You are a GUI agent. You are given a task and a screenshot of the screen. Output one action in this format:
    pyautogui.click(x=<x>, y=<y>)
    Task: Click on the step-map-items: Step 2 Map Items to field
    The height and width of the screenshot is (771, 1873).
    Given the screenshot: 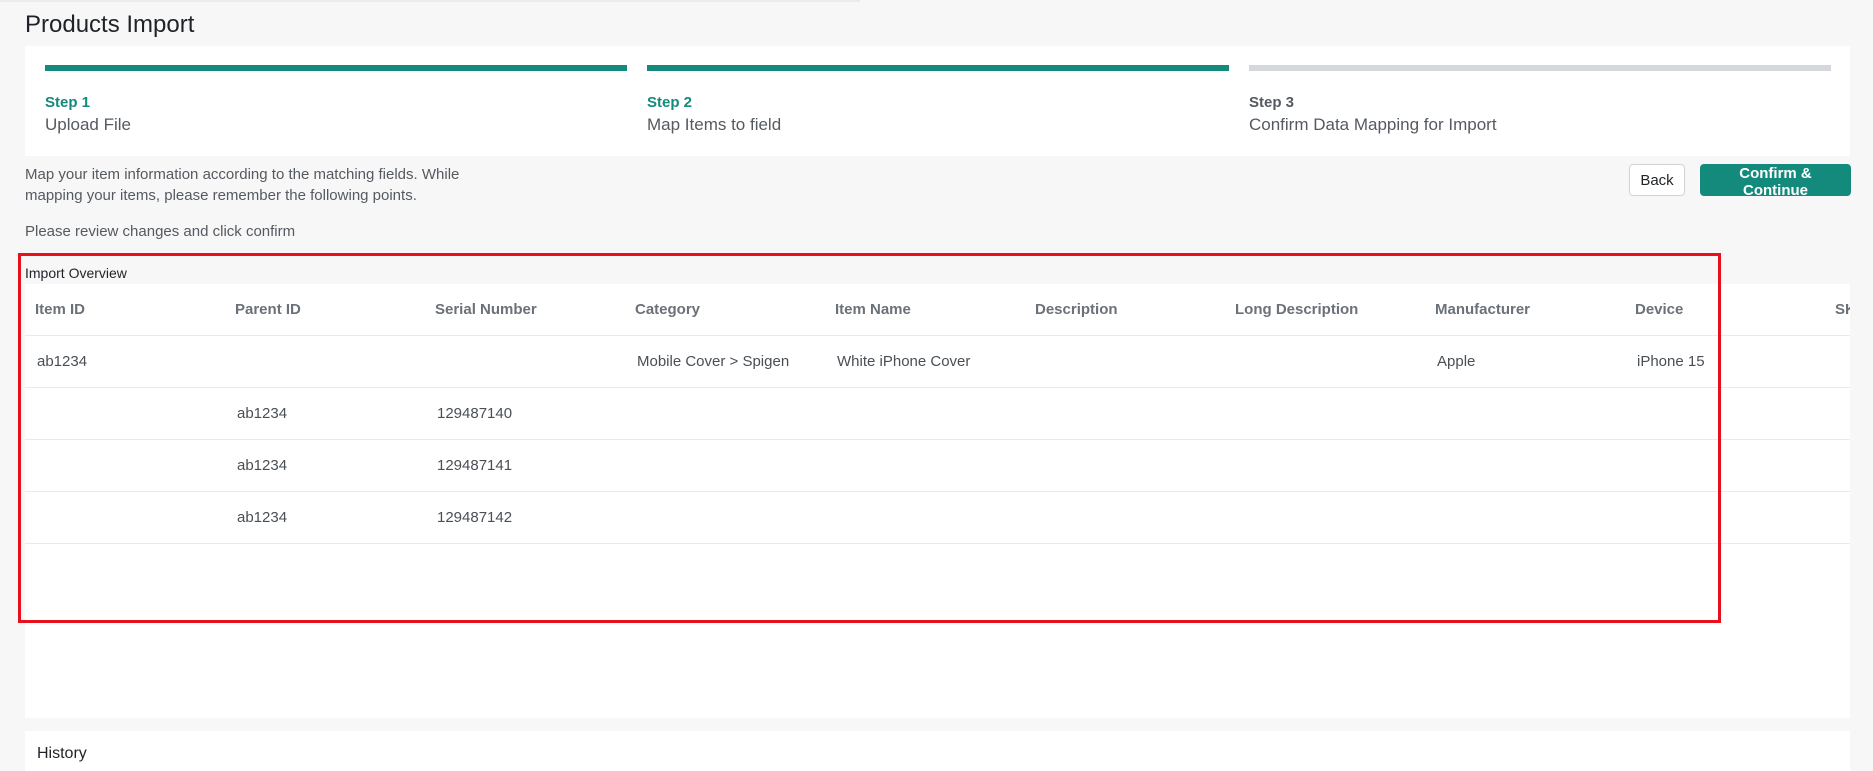 What is the action you would take?
    pyautogui.click(x=938, y=101)
    